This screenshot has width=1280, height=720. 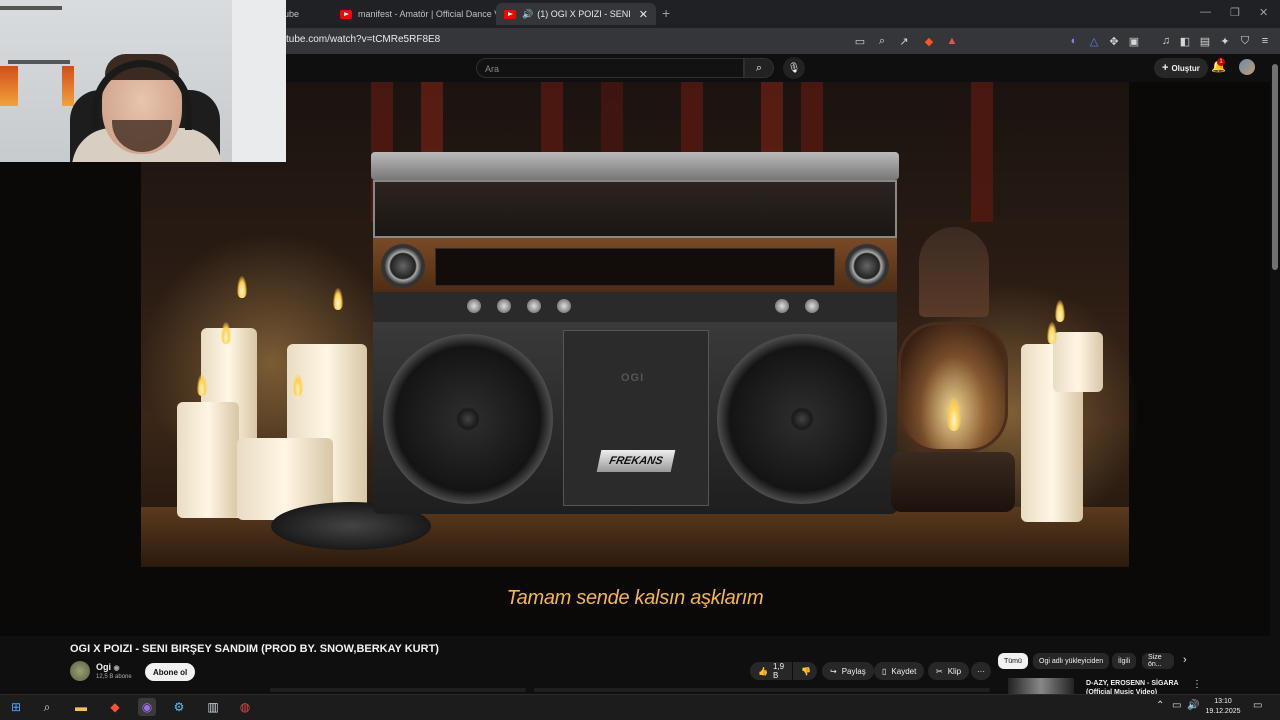 What do you see at coordinates (245, 707) in the screenshot?
I see `obs-icon: ◍` at bounding box center [245, 707].